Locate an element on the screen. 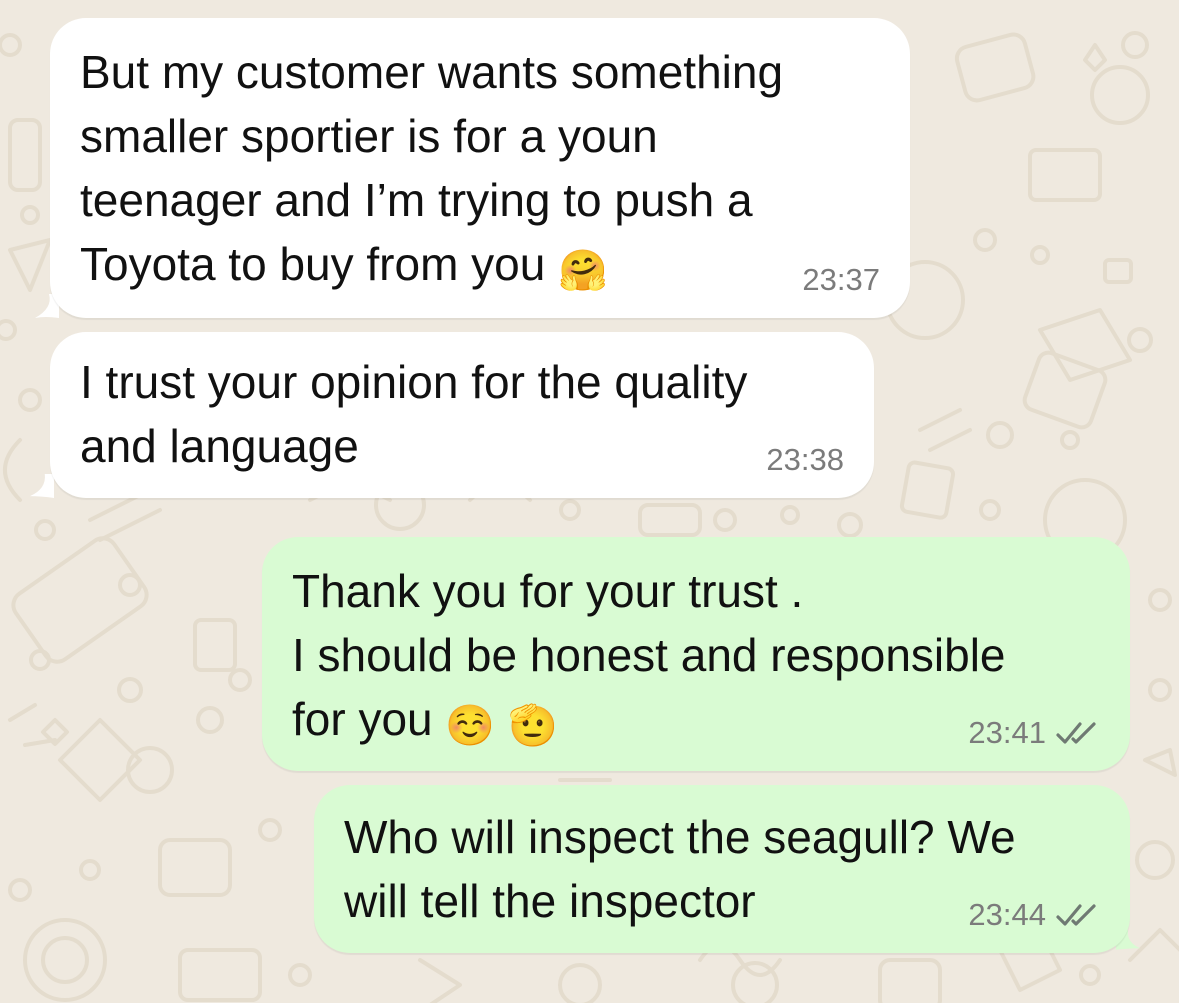 The width and height of the screenshot is (1179, 1003). message-time: 23:38 is located at coordinates (805, 459).